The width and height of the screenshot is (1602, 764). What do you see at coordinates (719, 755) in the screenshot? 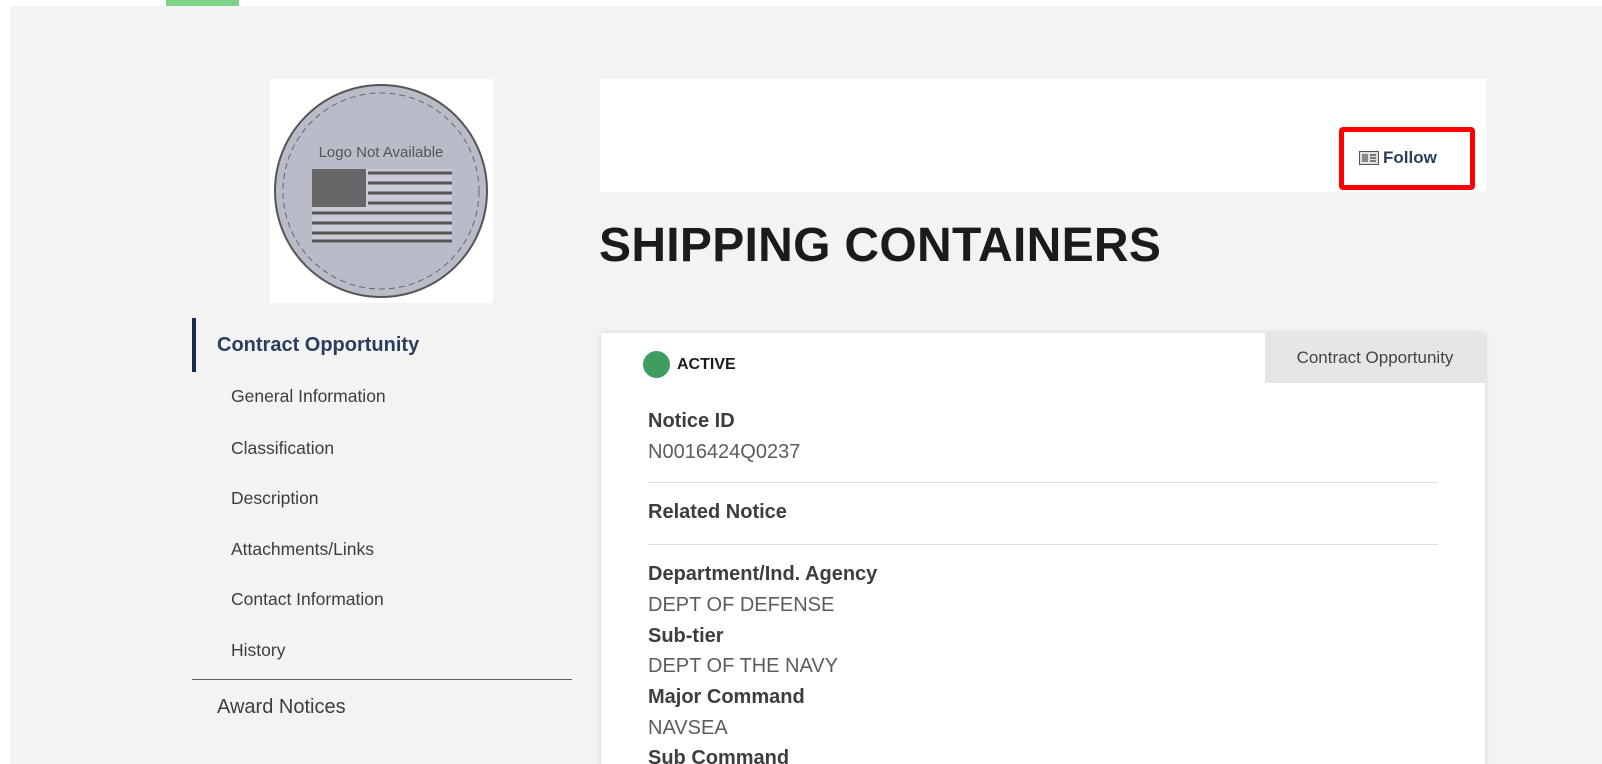
I see `sub-command-label: Sub Command` at bounding box center [719, 755].